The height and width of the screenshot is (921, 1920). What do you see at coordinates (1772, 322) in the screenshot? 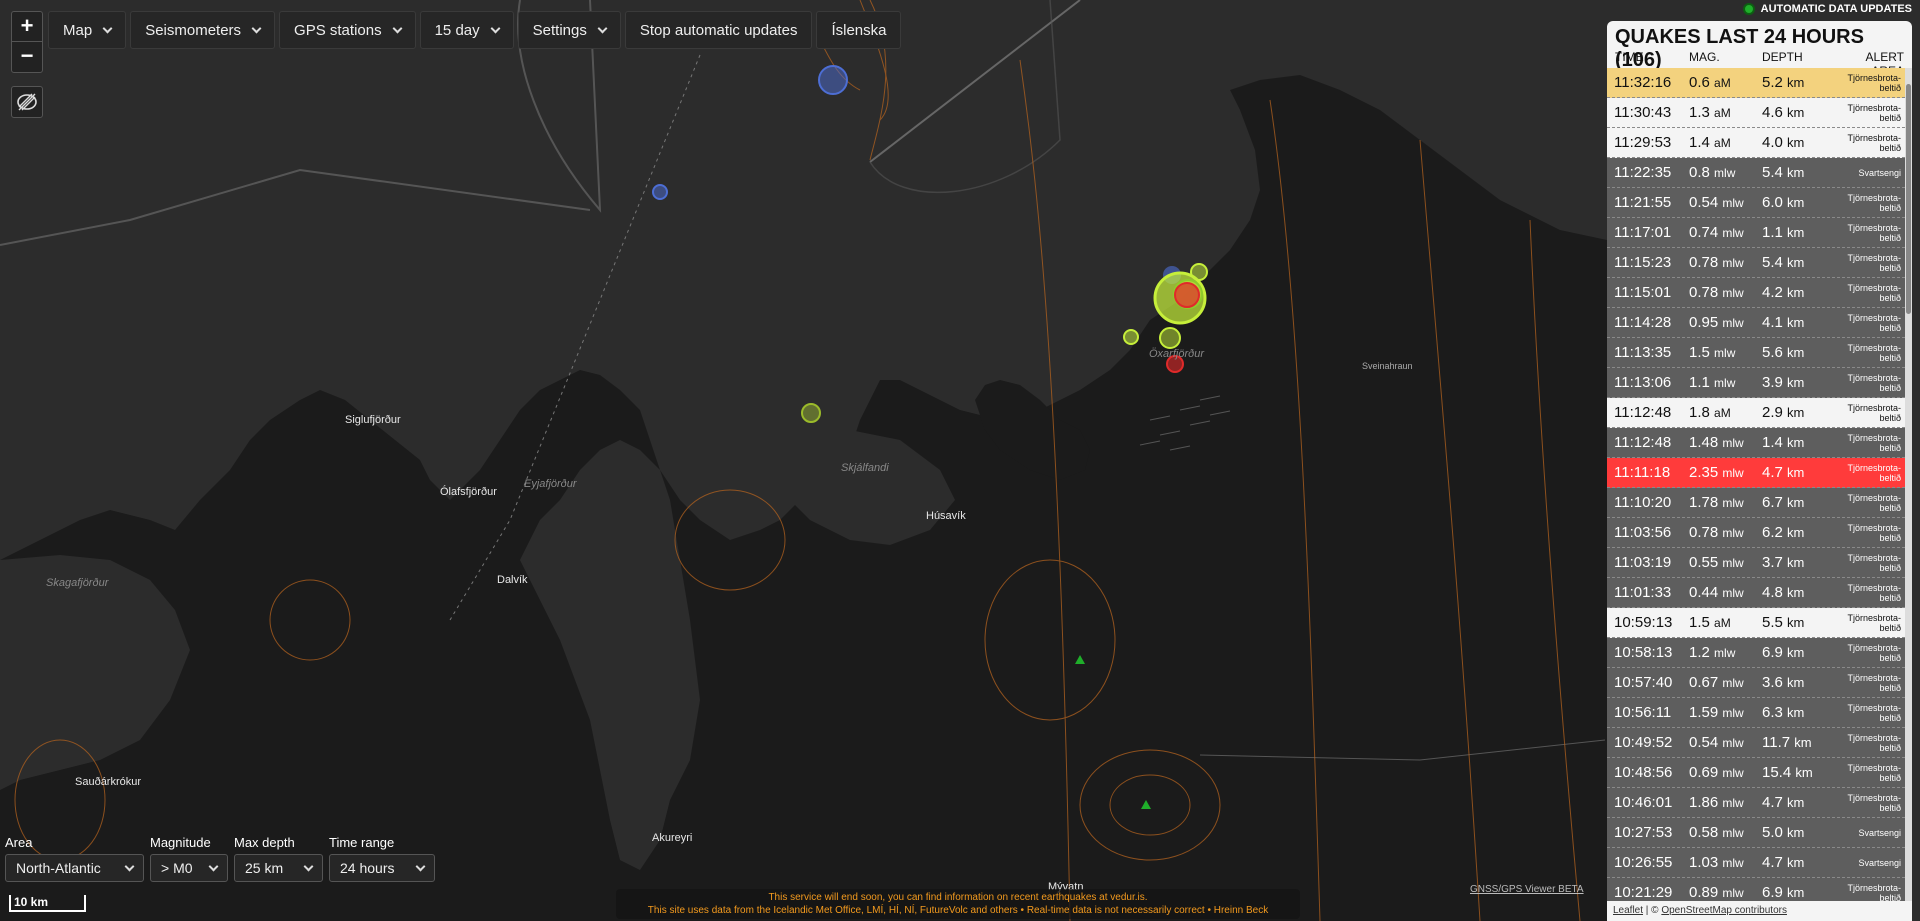
I see `depth-value: 4.1` at bounding box center [1772, 322].